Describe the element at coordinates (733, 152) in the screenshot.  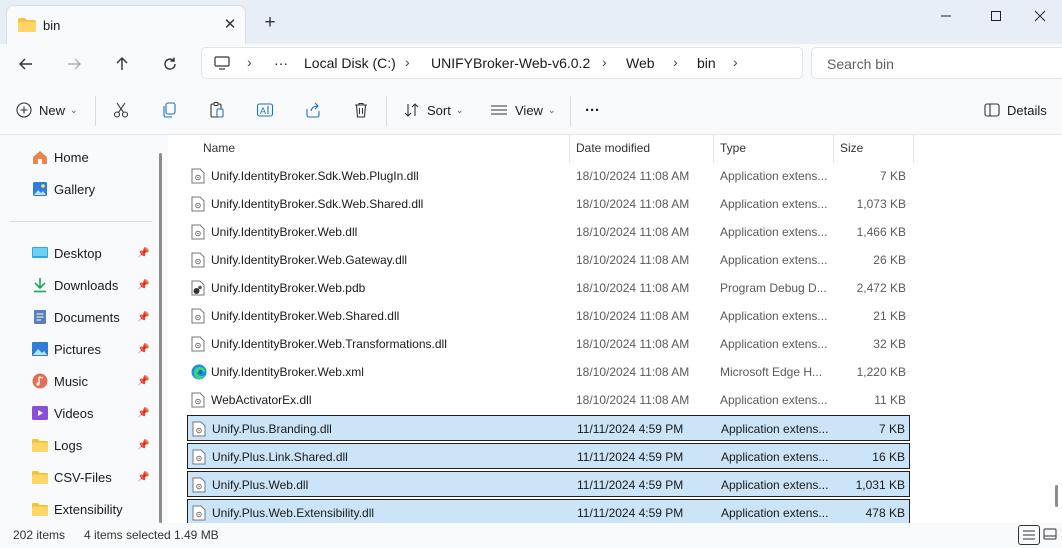
I see `column-header-type: Type` at that location.